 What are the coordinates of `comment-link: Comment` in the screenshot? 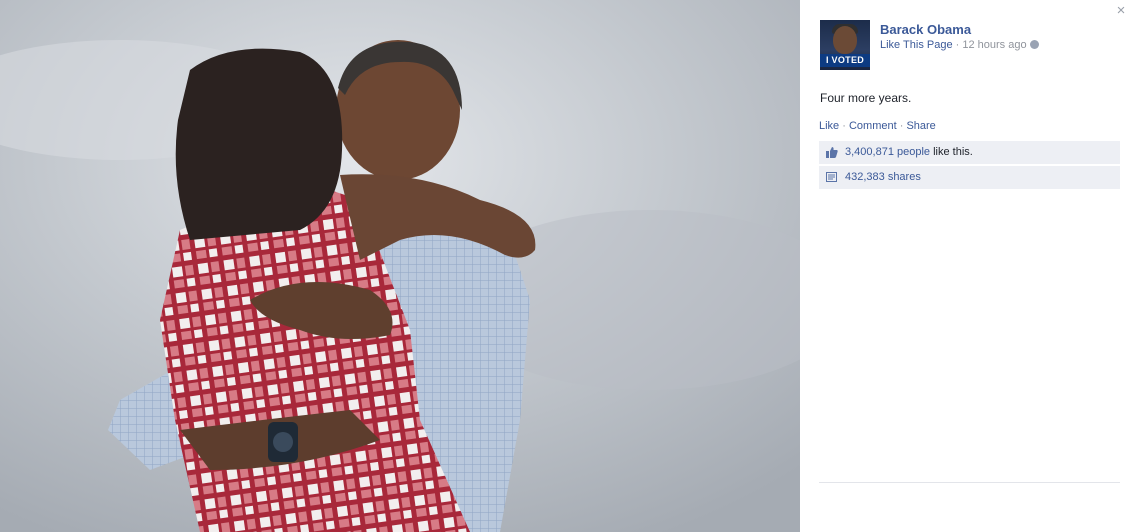 It's located at (873, 126).